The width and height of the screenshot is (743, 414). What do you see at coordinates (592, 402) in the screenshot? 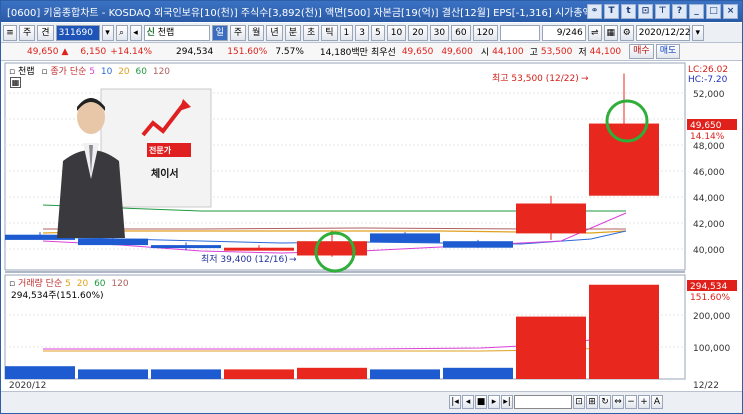
I see `zoom-range-icon: ⊞` at bounding box center [592, 402].